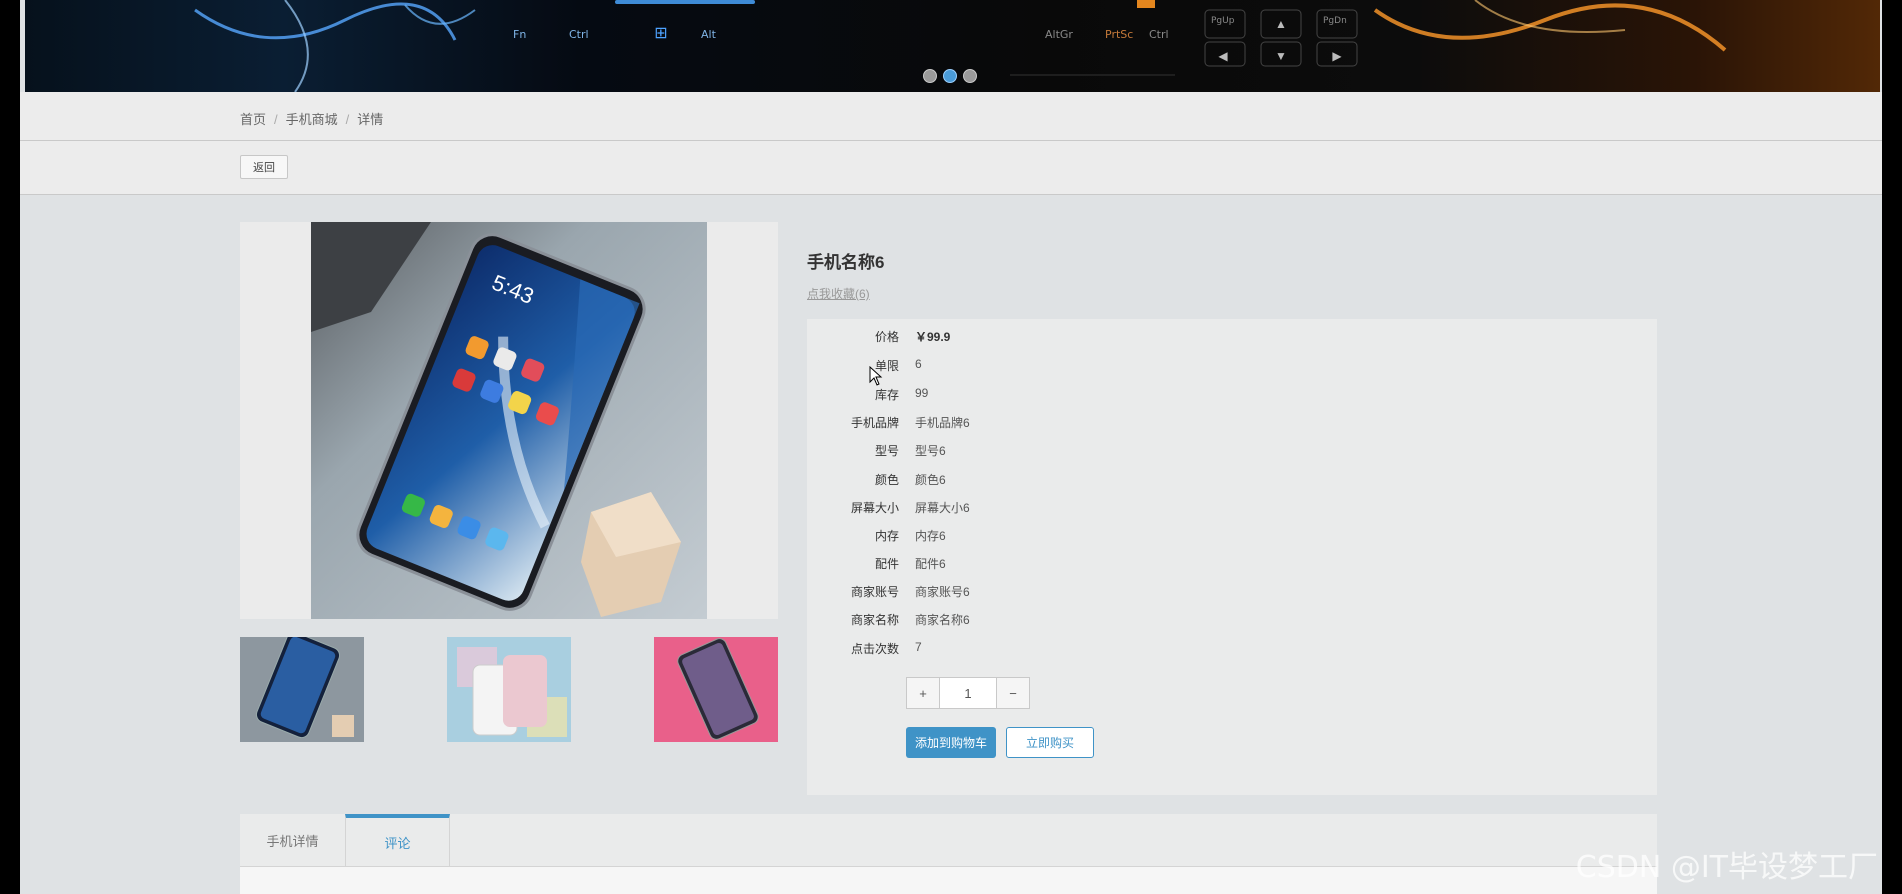  I want to click on attr-value: 内存6, so click(930, 536).